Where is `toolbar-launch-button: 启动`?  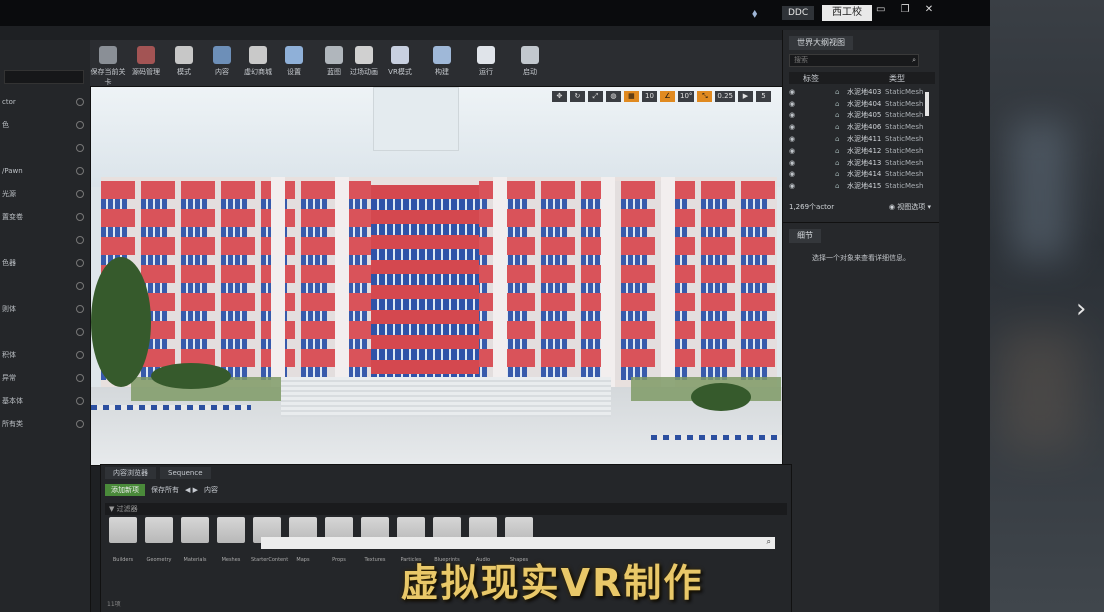 toolbar-launch-button: 启动 is located at coordinates (530, 61).